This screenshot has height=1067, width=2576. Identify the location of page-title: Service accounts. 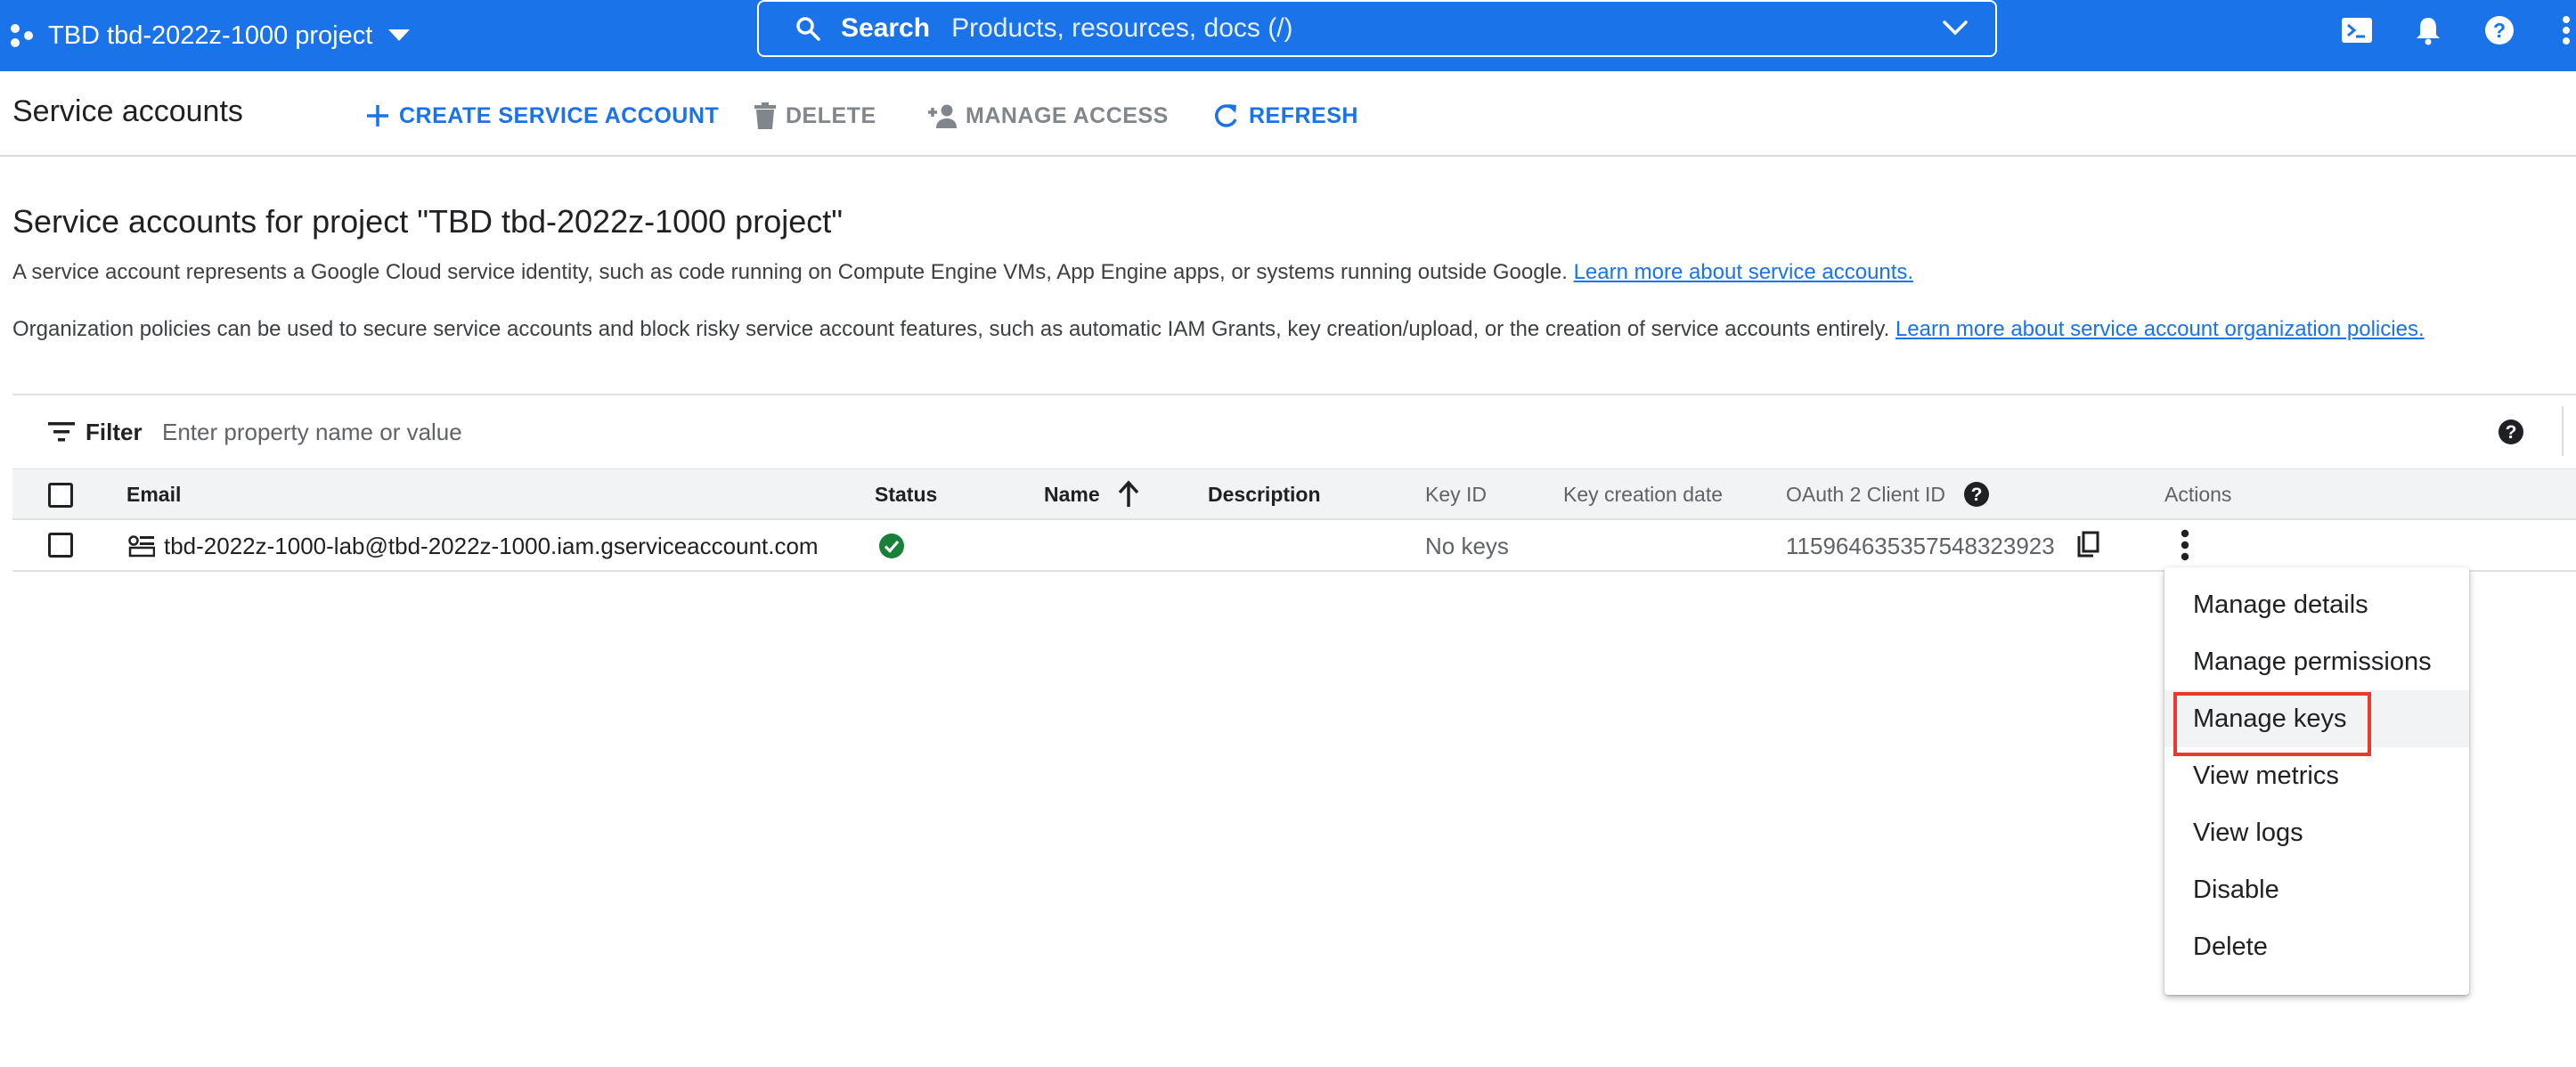
(128, 111).